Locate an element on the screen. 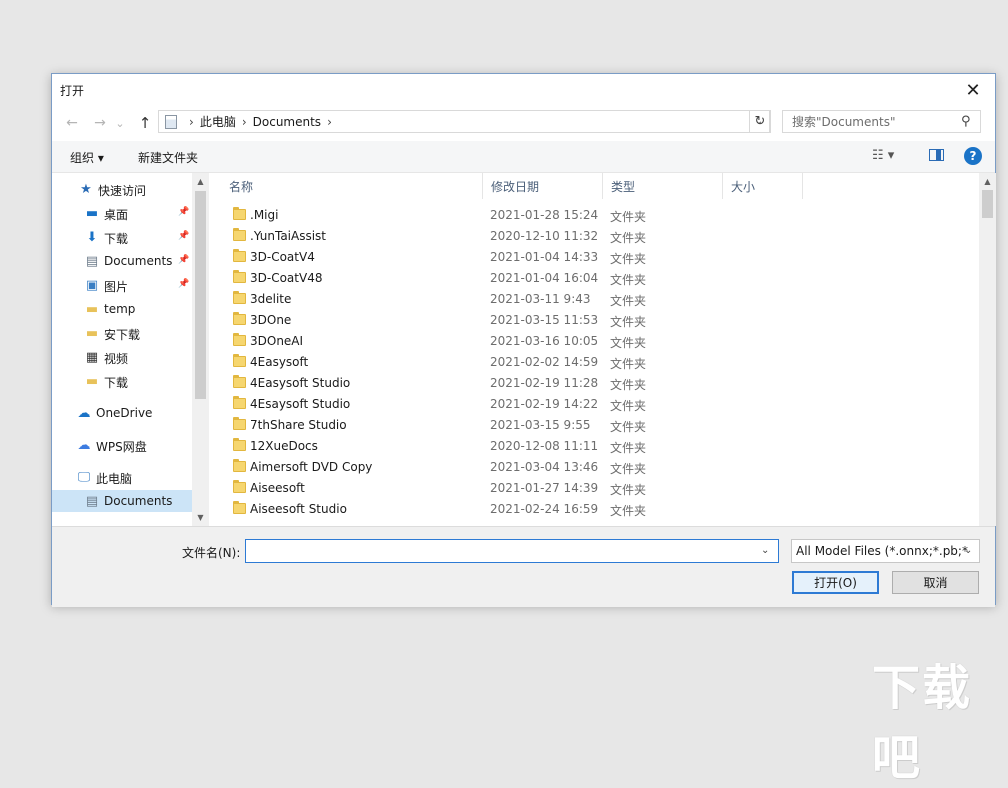 The height and width of the screenshot is (788, 1008). file-row: 12XueDocs 2020-12-08 11:11 文件夹 is located at coordinates (594, 446).